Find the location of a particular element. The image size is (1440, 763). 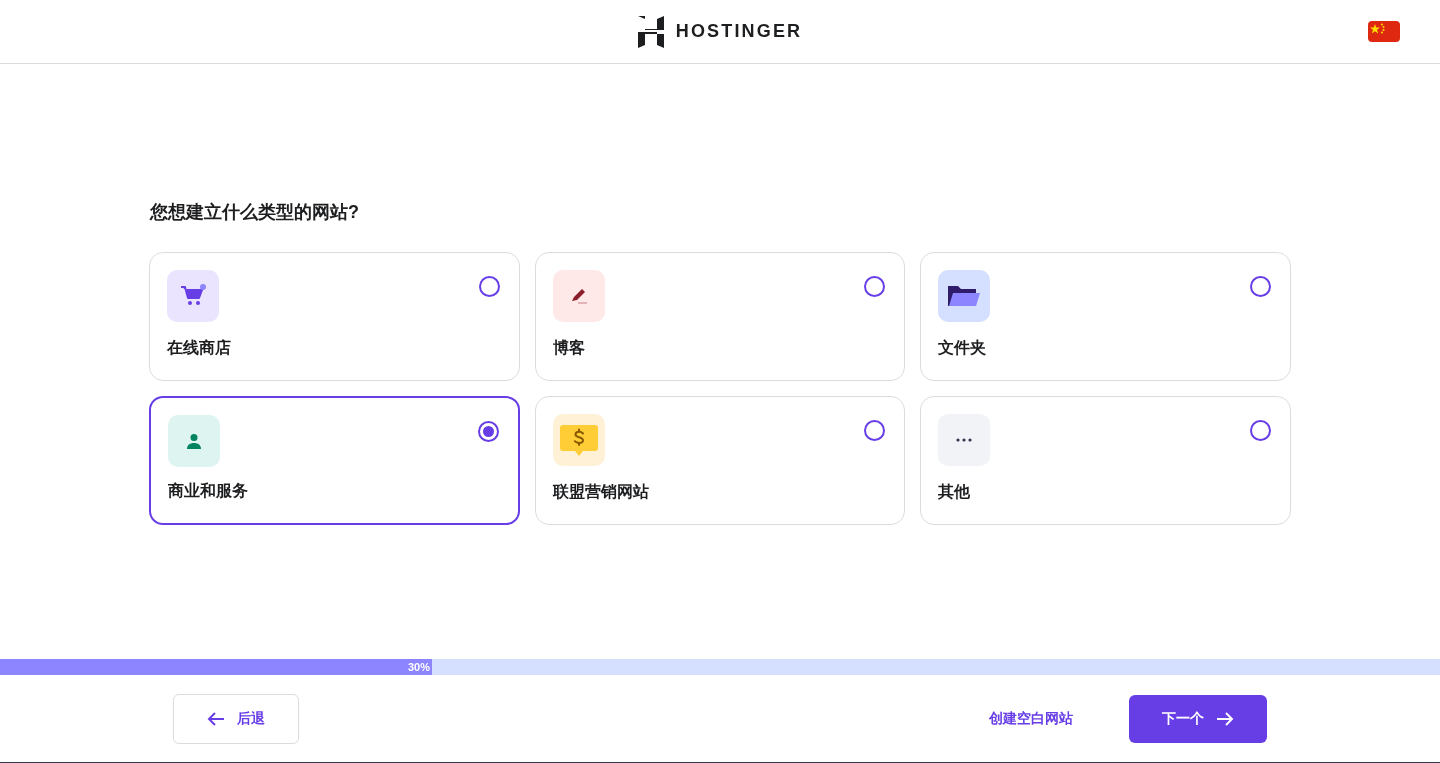

website-type-card: 博客 is located at coordinates (720, 316).